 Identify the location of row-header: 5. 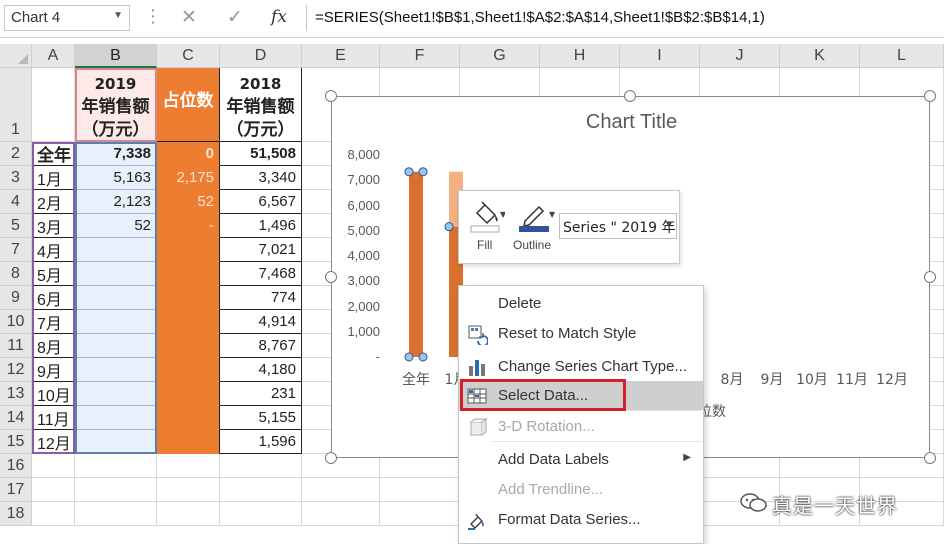
(16, 226).